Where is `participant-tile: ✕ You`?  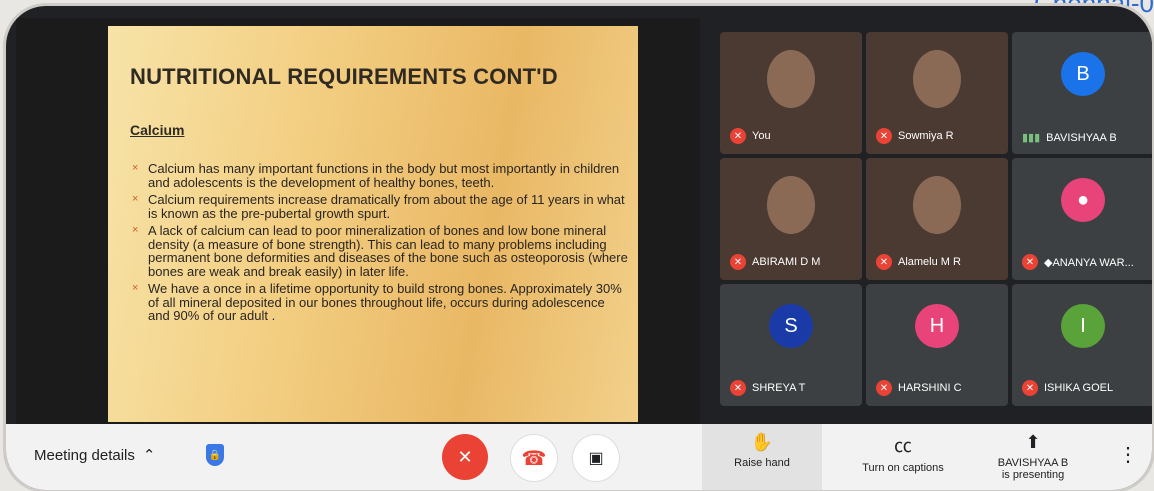 participant-tile: ✕ You is located at coordinates (791, 93).